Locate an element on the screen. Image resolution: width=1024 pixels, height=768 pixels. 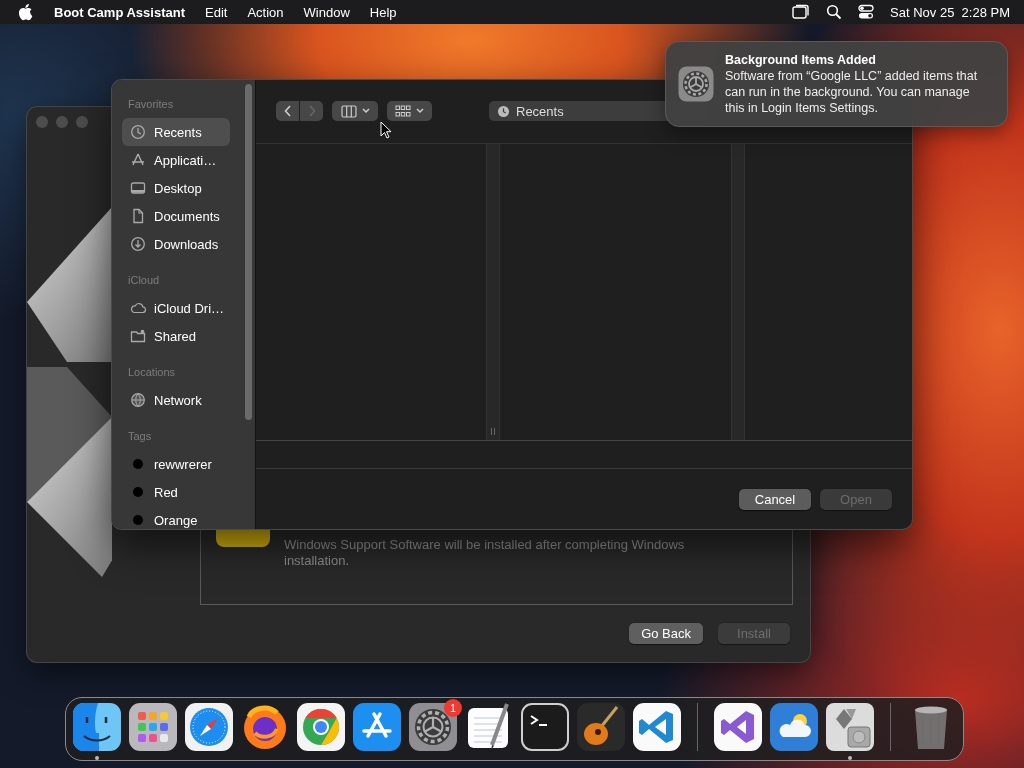
sidebar-item: Desktop is located at coordinates (176, 188).